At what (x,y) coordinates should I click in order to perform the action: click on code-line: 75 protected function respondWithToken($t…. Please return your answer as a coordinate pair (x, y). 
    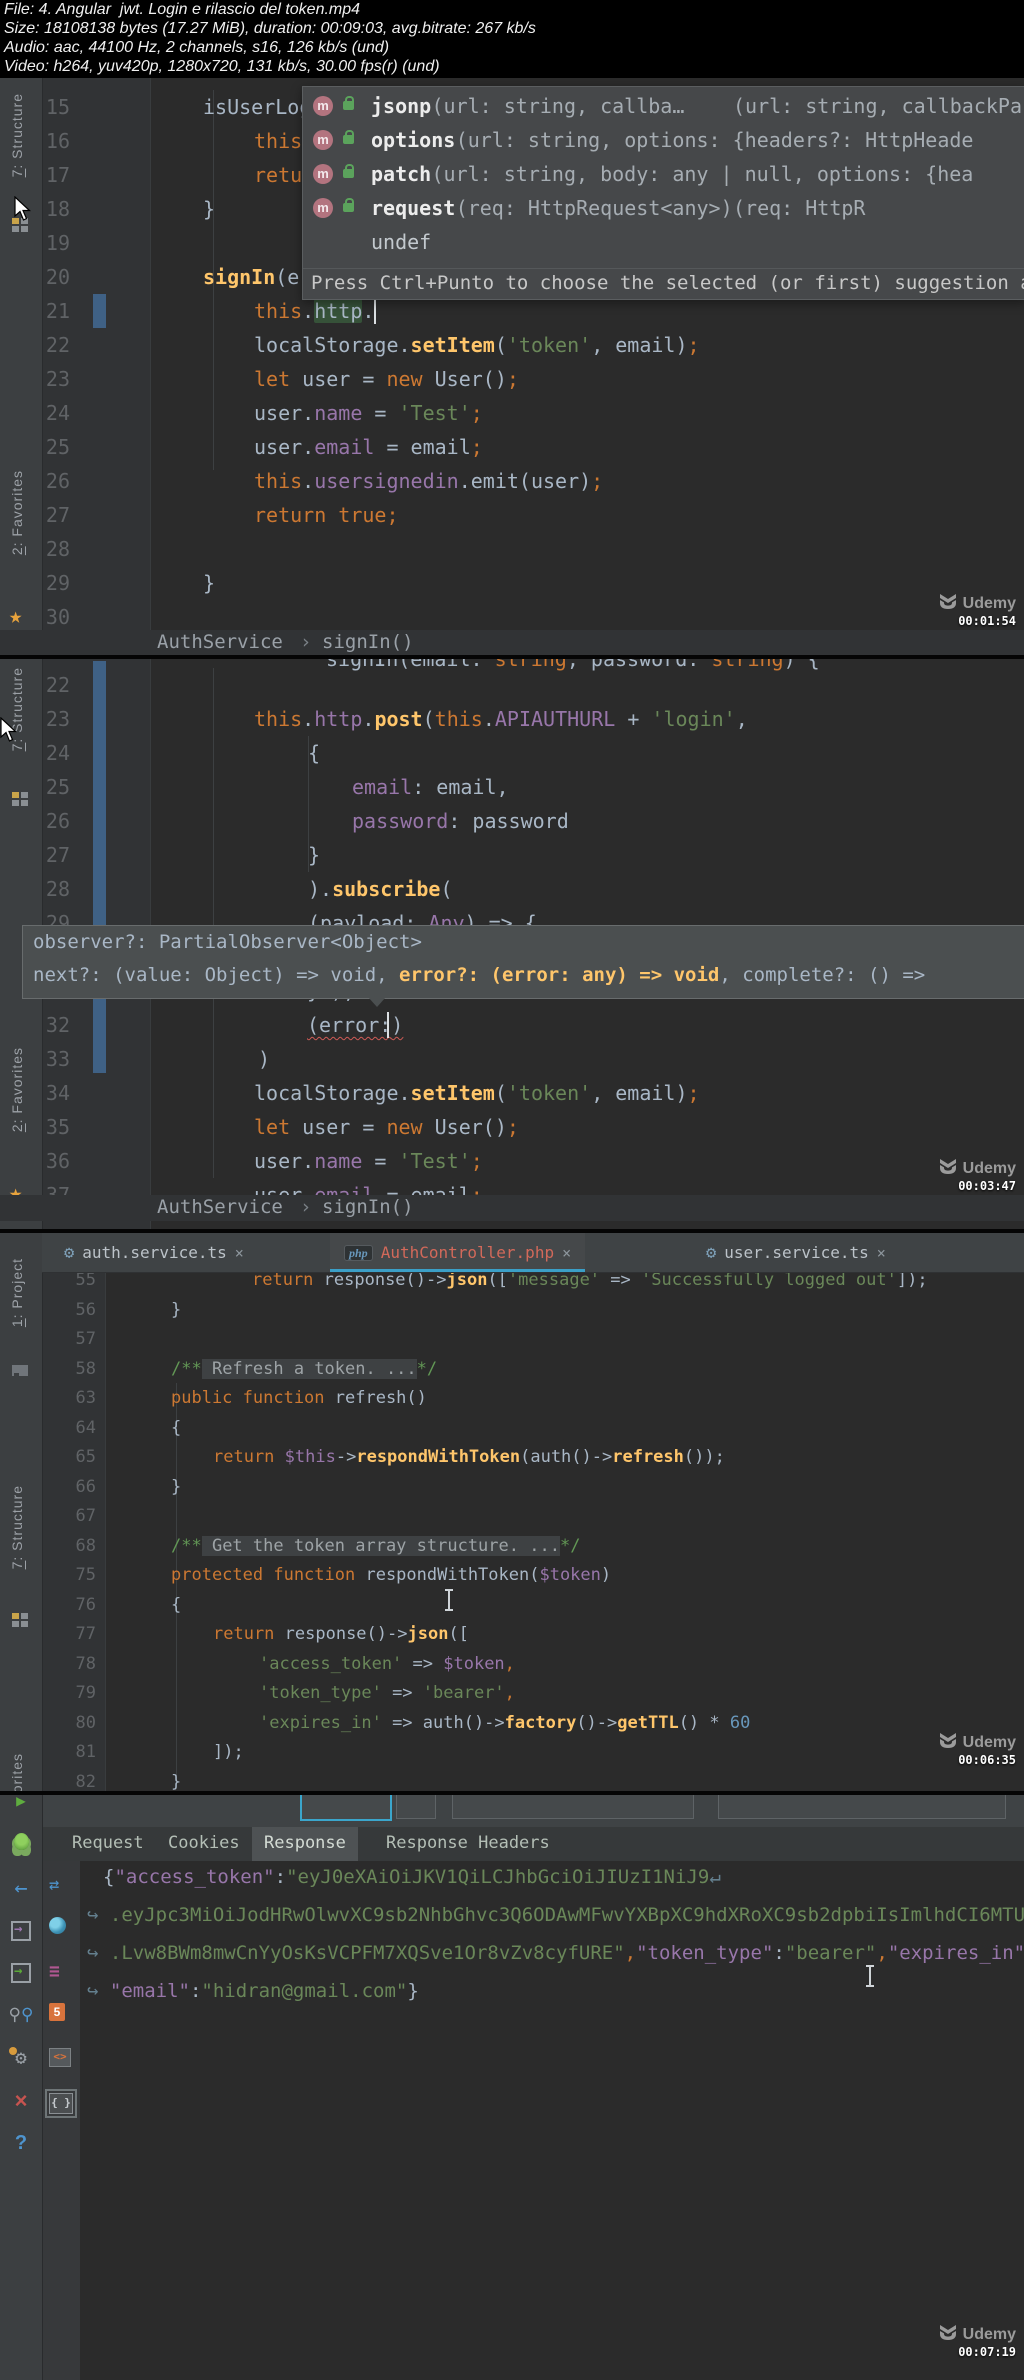
    Looking at the image, I should click on (343, 1575).